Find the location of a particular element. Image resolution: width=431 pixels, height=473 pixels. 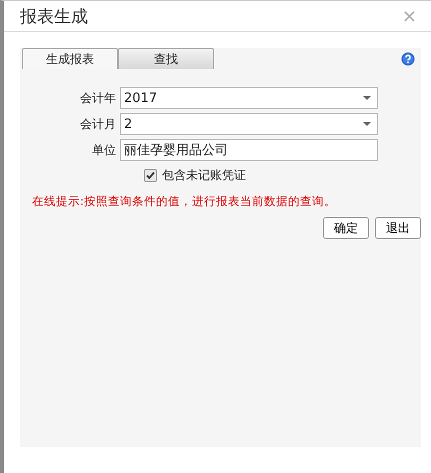

hint-text: 在线提示:按照查询条件的值，进行报表当前数据的查询。 is located at coordinates (184, 201).